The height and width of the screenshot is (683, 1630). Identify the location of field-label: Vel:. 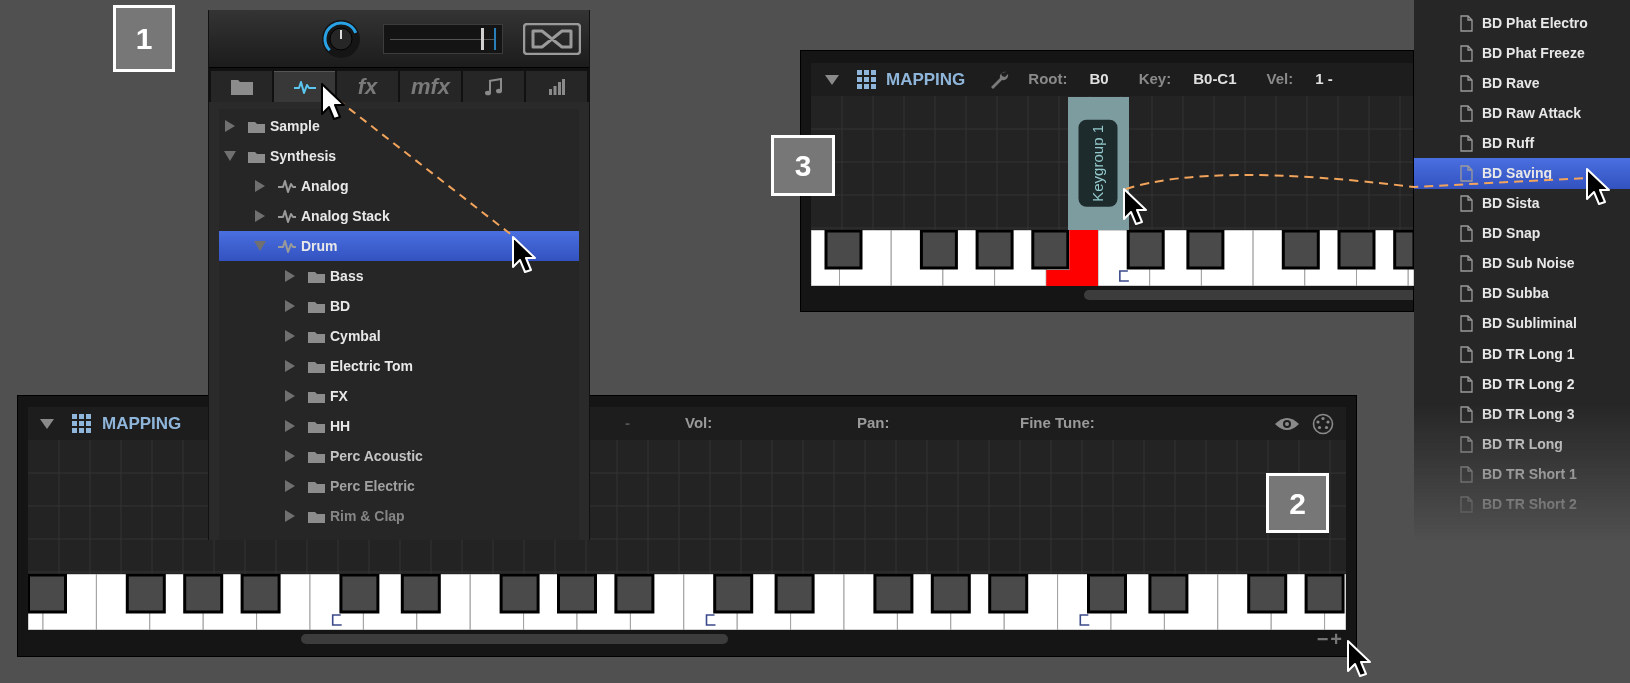
(1280, 79).